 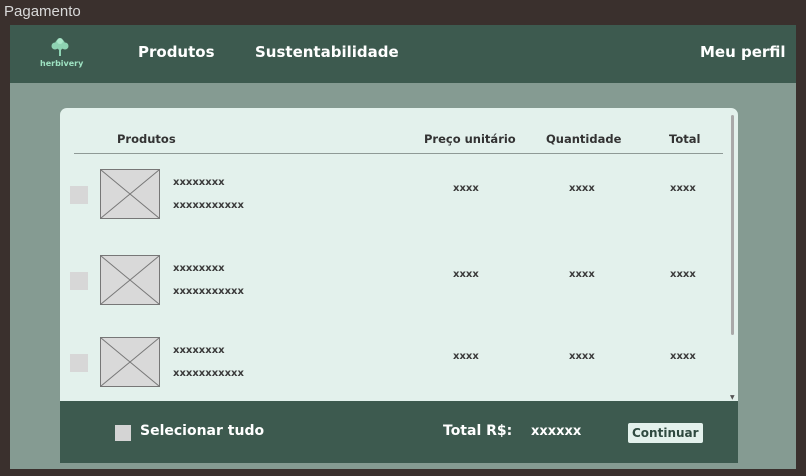 What do you see at coordinates (732, 225) in the screenshot?
I see `scrollbar-thumb` at bounding box center [732, 225].